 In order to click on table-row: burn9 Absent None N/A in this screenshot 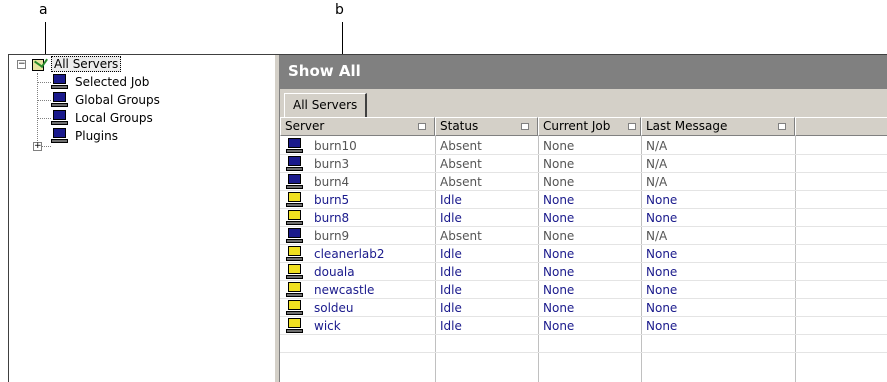, I will do `click(583, 236)`.